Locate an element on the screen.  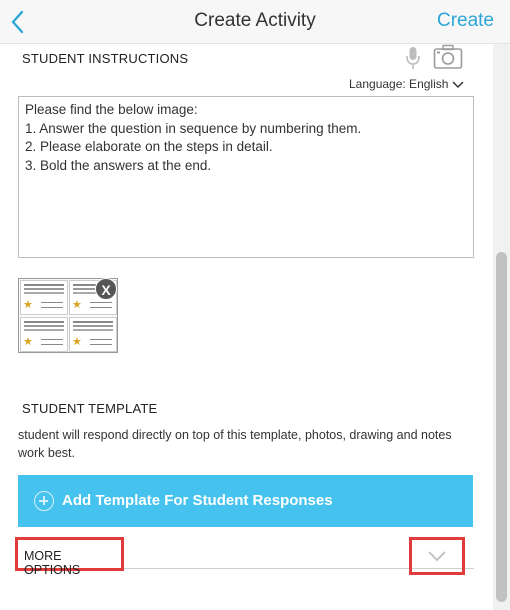
plus-circle-icon is located at coordinates (44, 501).